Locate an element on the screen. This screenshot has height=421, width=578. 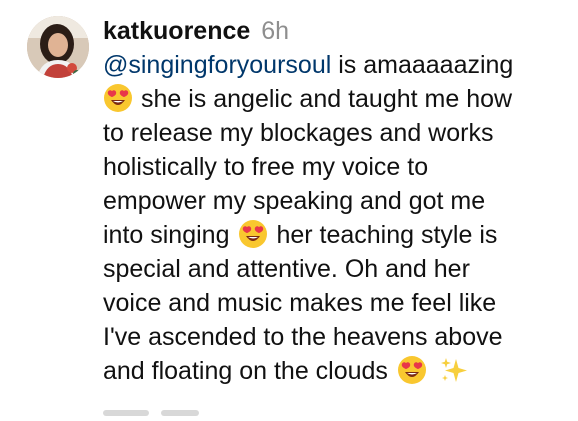
comment-line-10: and floating on the clouds is located at coordinates (335, 371).